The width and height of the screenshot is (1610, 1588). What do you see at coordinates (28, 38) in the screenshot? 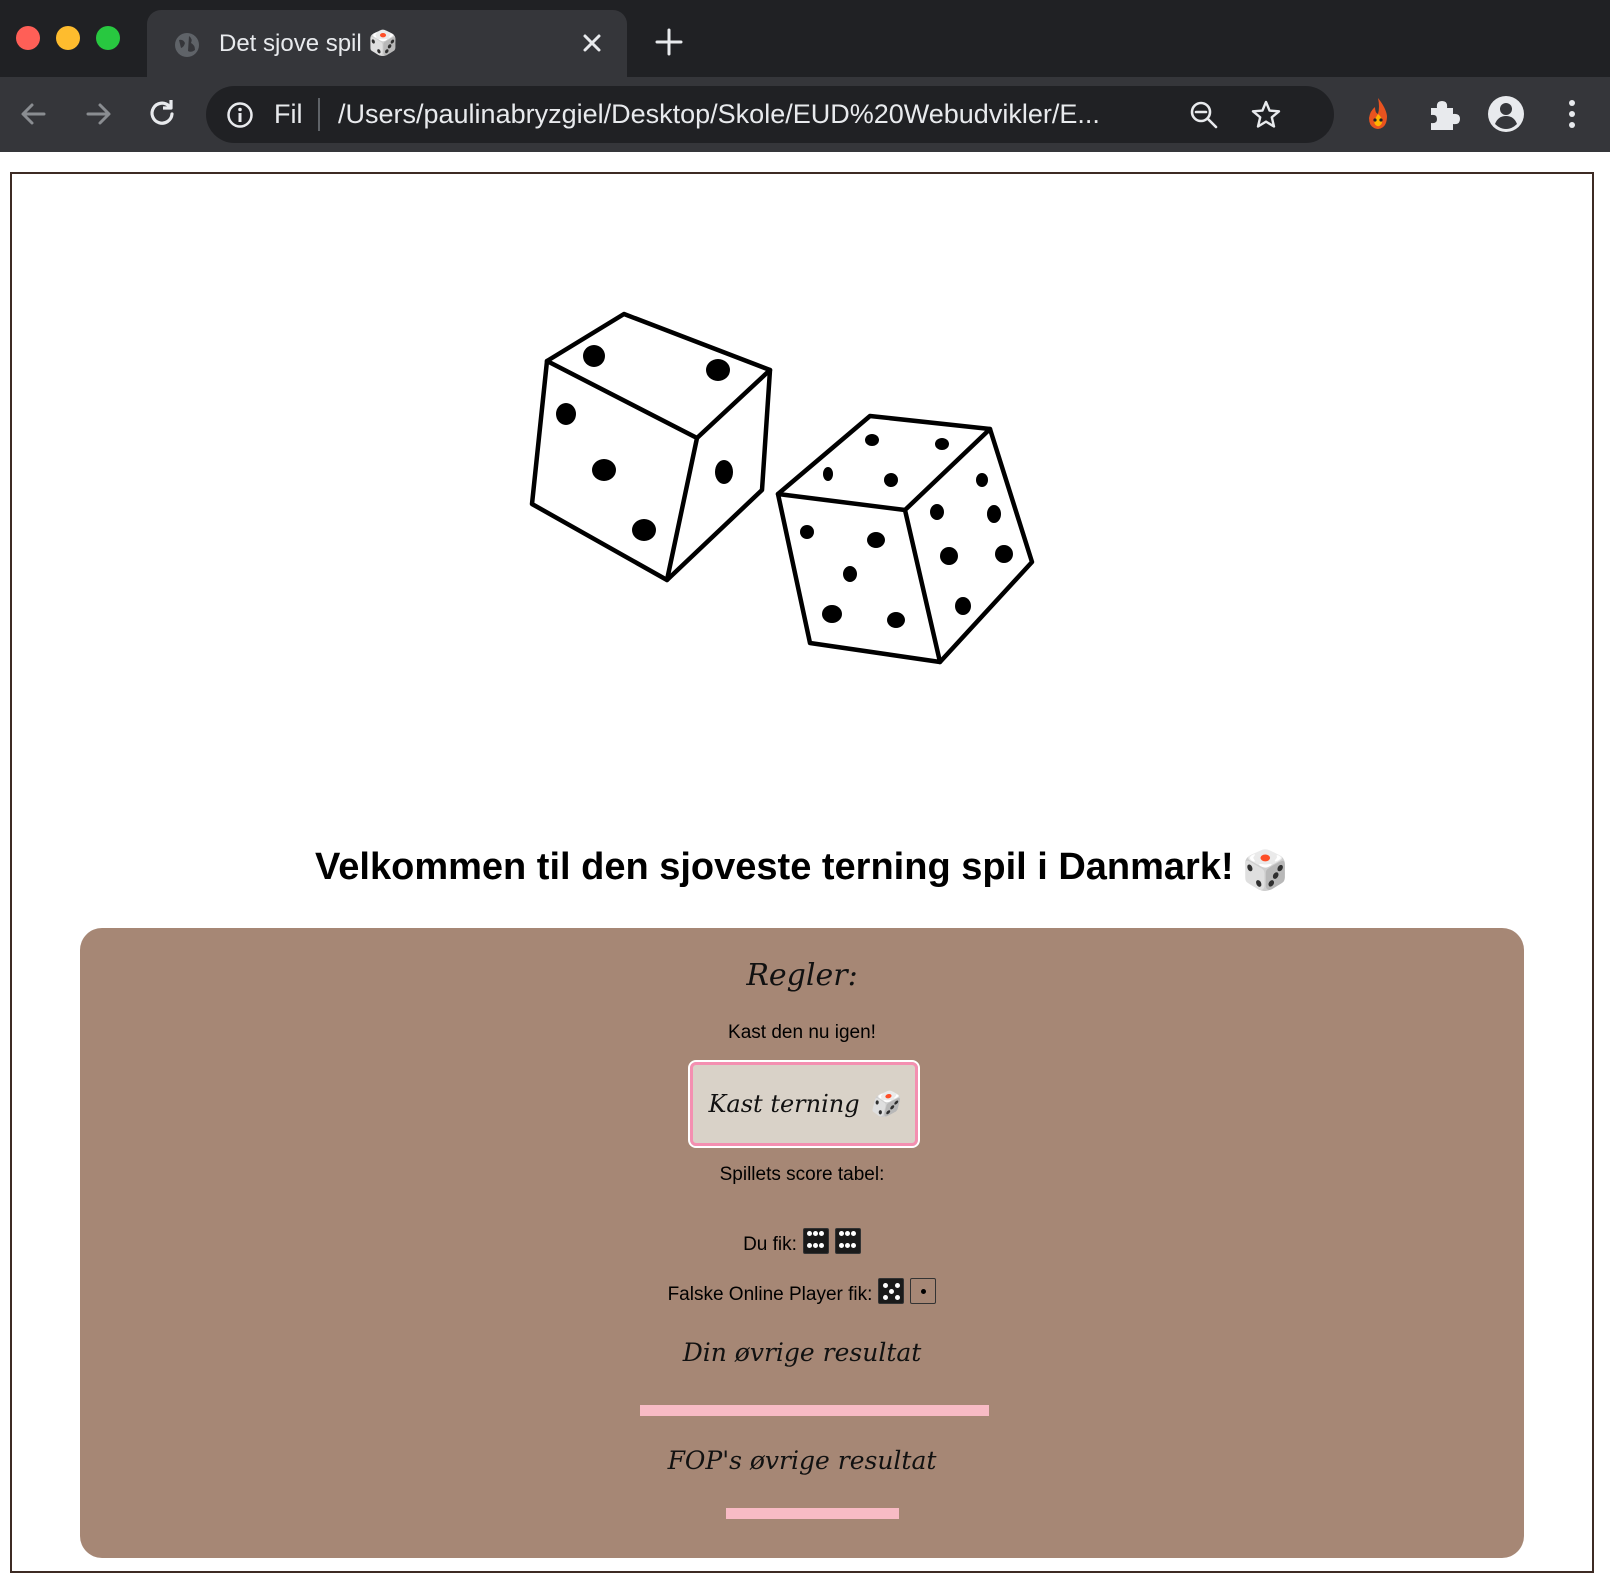
I see `close-window-button` at bounding box center [28, 38].